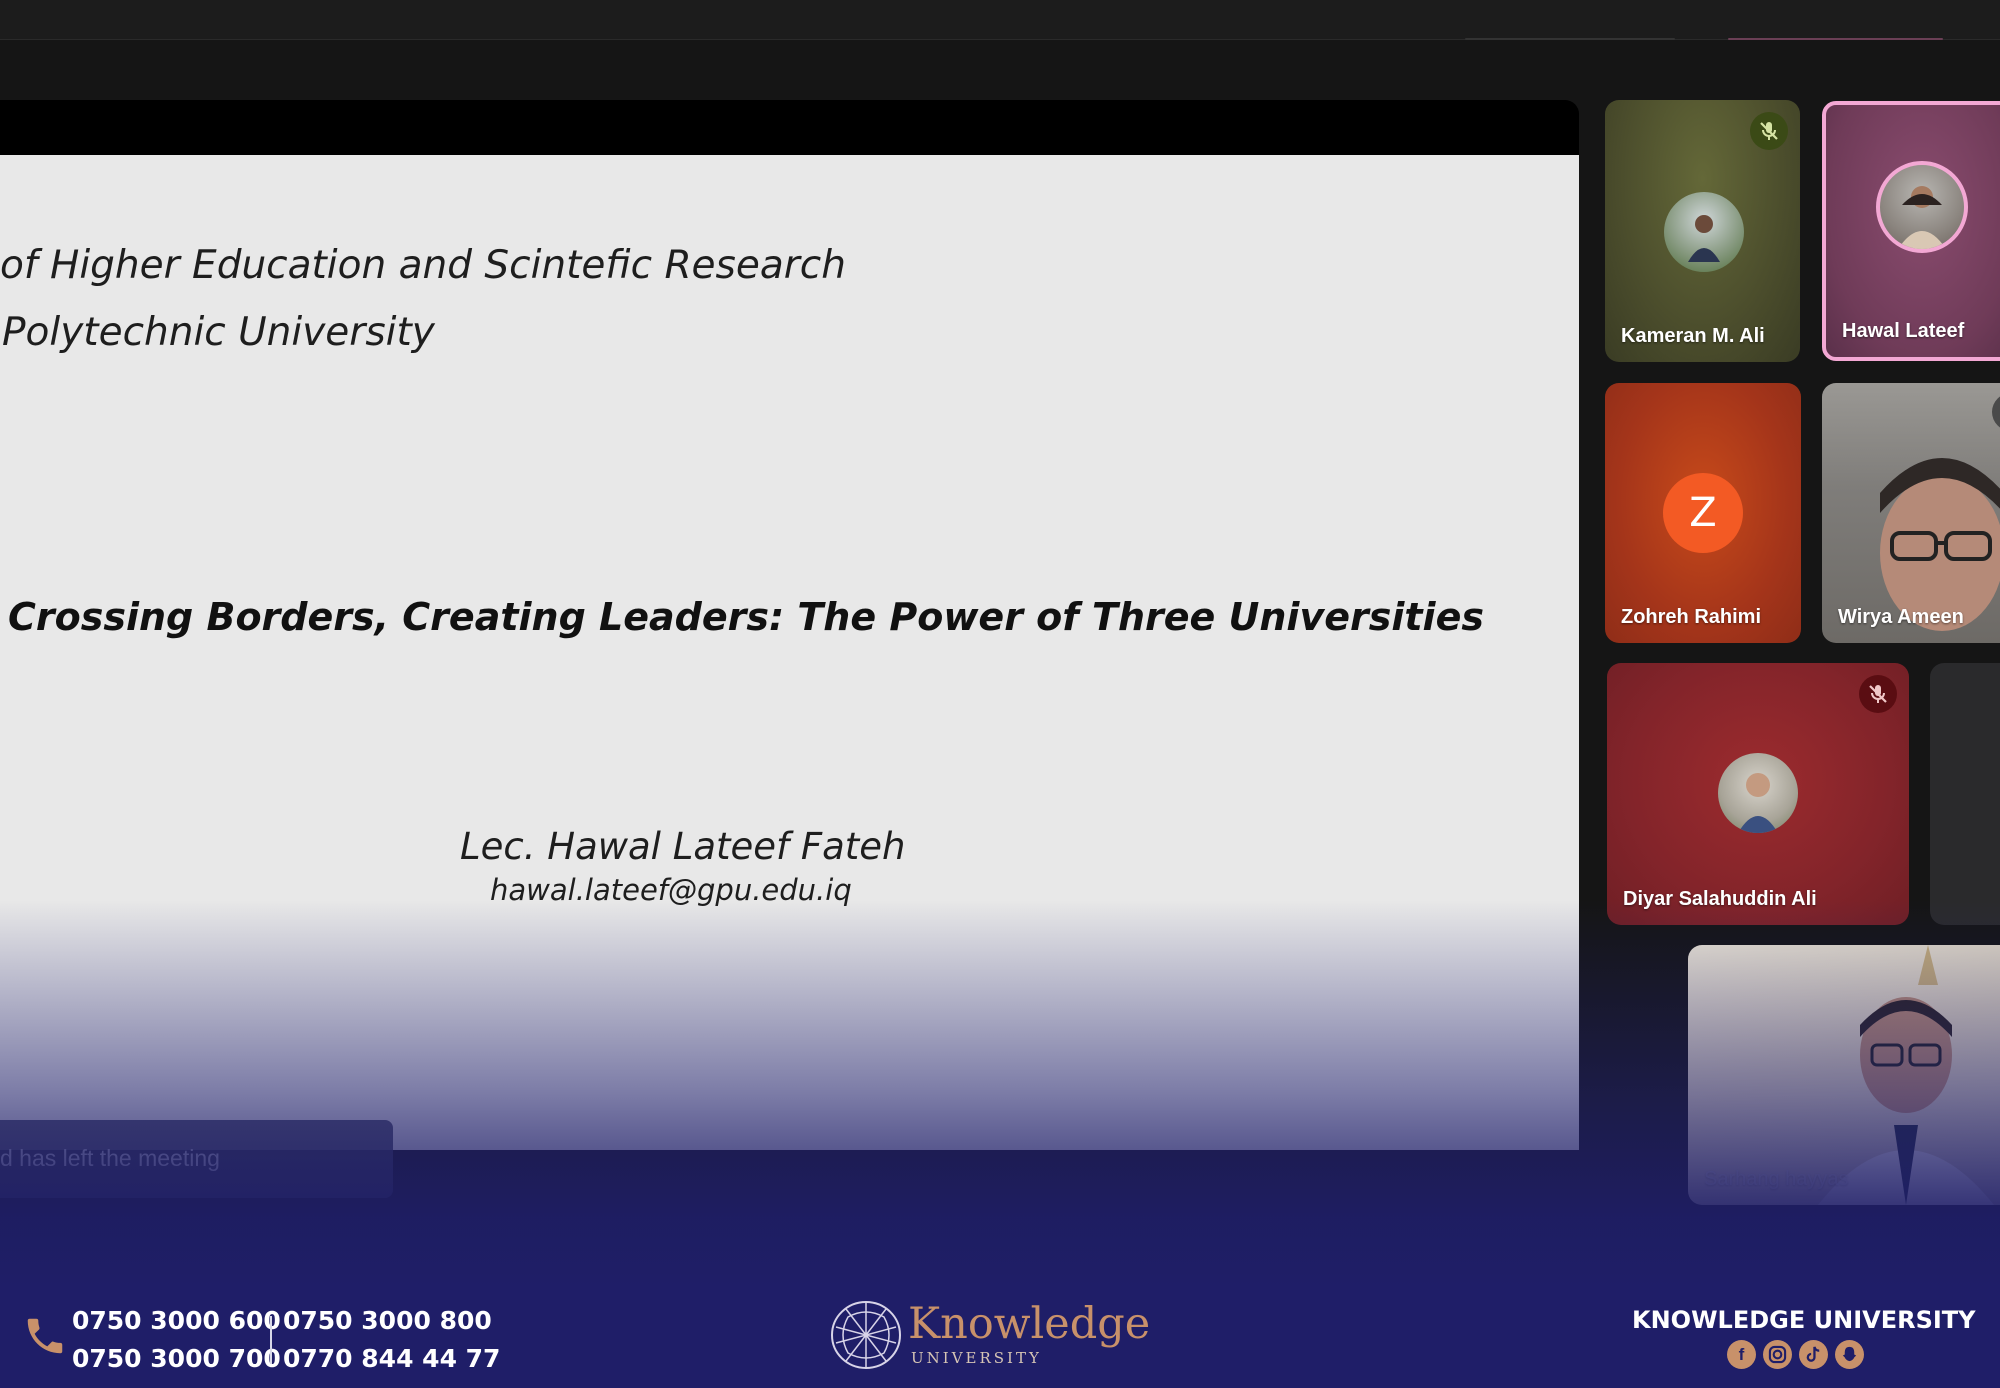  I want to click on phone-number: 0750 3000 800, so click(387, 1320).